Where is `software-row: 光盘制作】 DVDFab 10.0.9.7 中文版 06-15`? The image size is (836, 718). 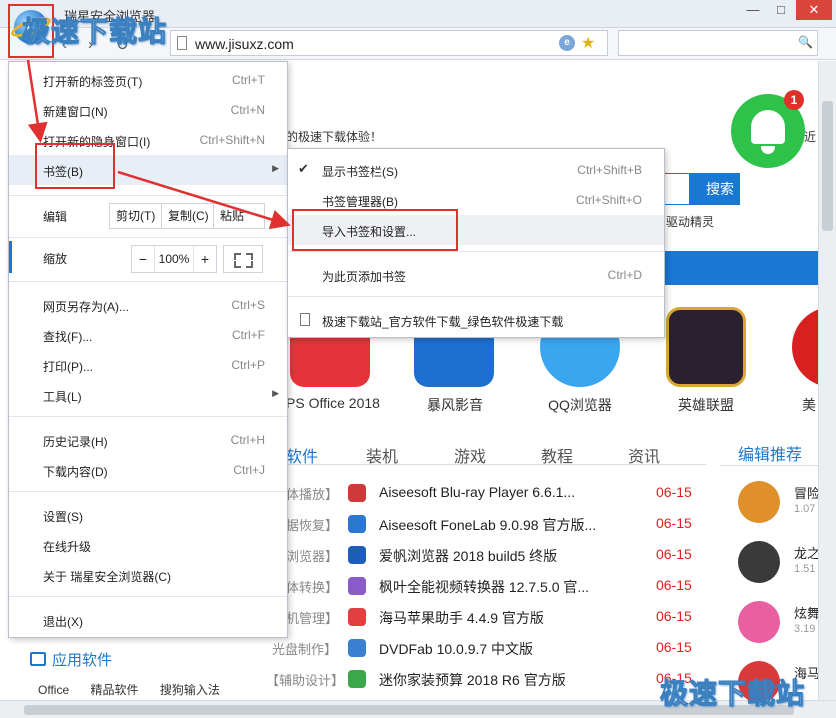 software-row: 光盘制作】 DVDFab 10.0.9.7 中文版 06-15 is located at coordinates (489, 646).